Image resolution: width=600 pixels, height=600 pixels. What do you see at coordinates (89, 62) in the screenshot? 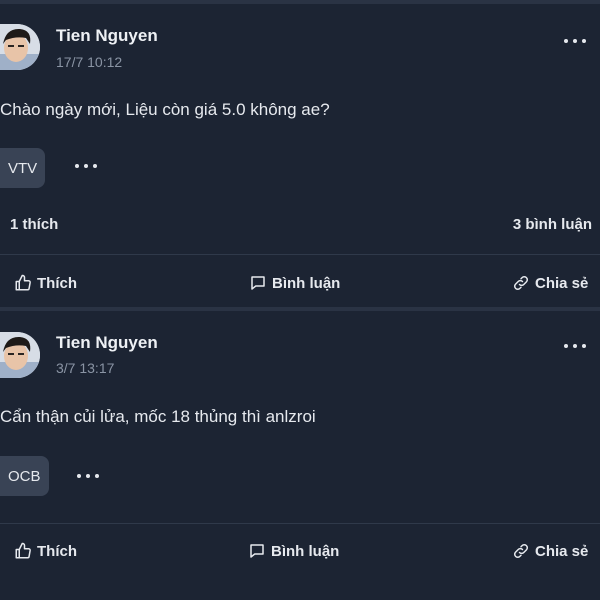
I see `post-timestamp: 17/7 10:12` at bounding box center [89, 62].